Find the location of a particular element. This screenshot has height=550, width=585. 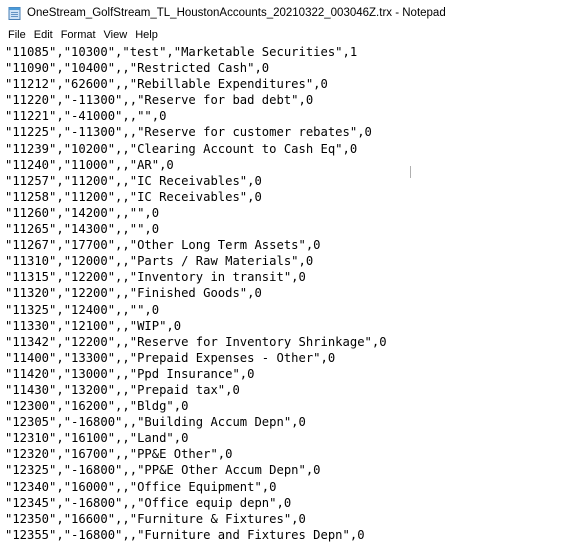

menu-edit: Edit is located at coordinates (43, 35).